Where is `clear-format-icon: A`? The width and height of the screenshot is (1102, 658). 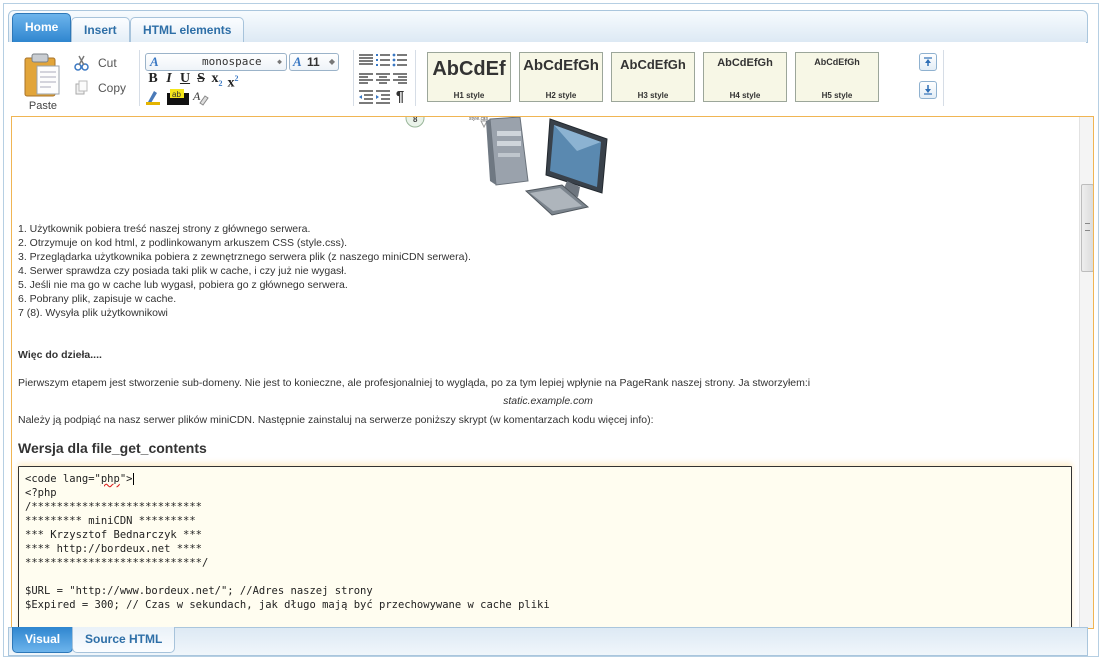 clear-format-icon: A is located at coordinates (201, 97).